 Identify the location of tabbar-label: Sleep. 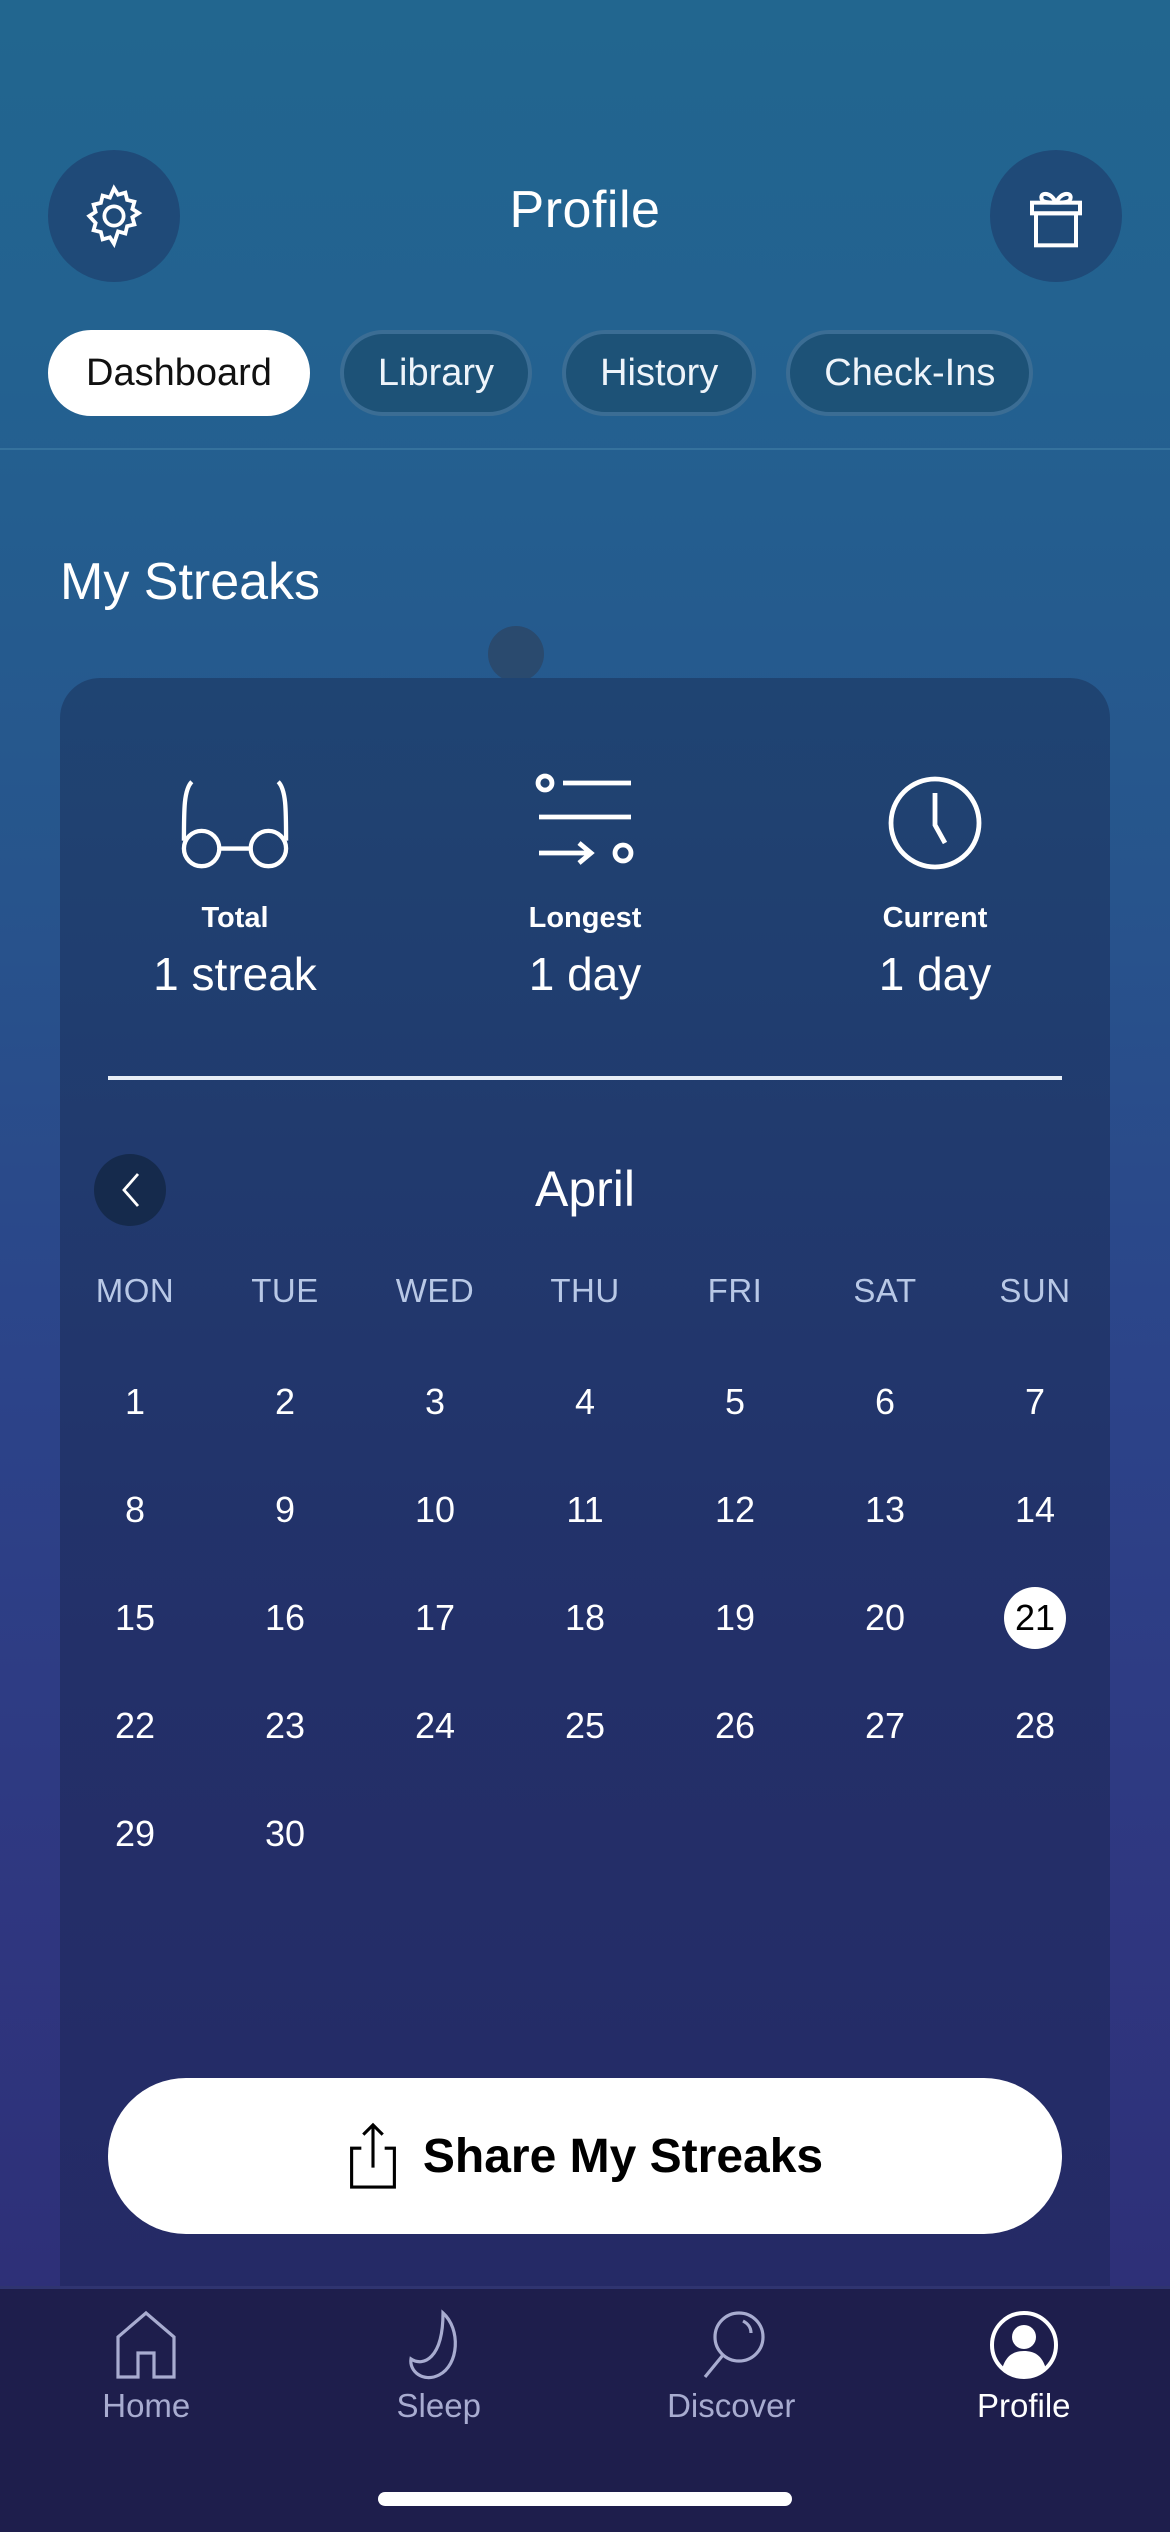
(438, 2405).